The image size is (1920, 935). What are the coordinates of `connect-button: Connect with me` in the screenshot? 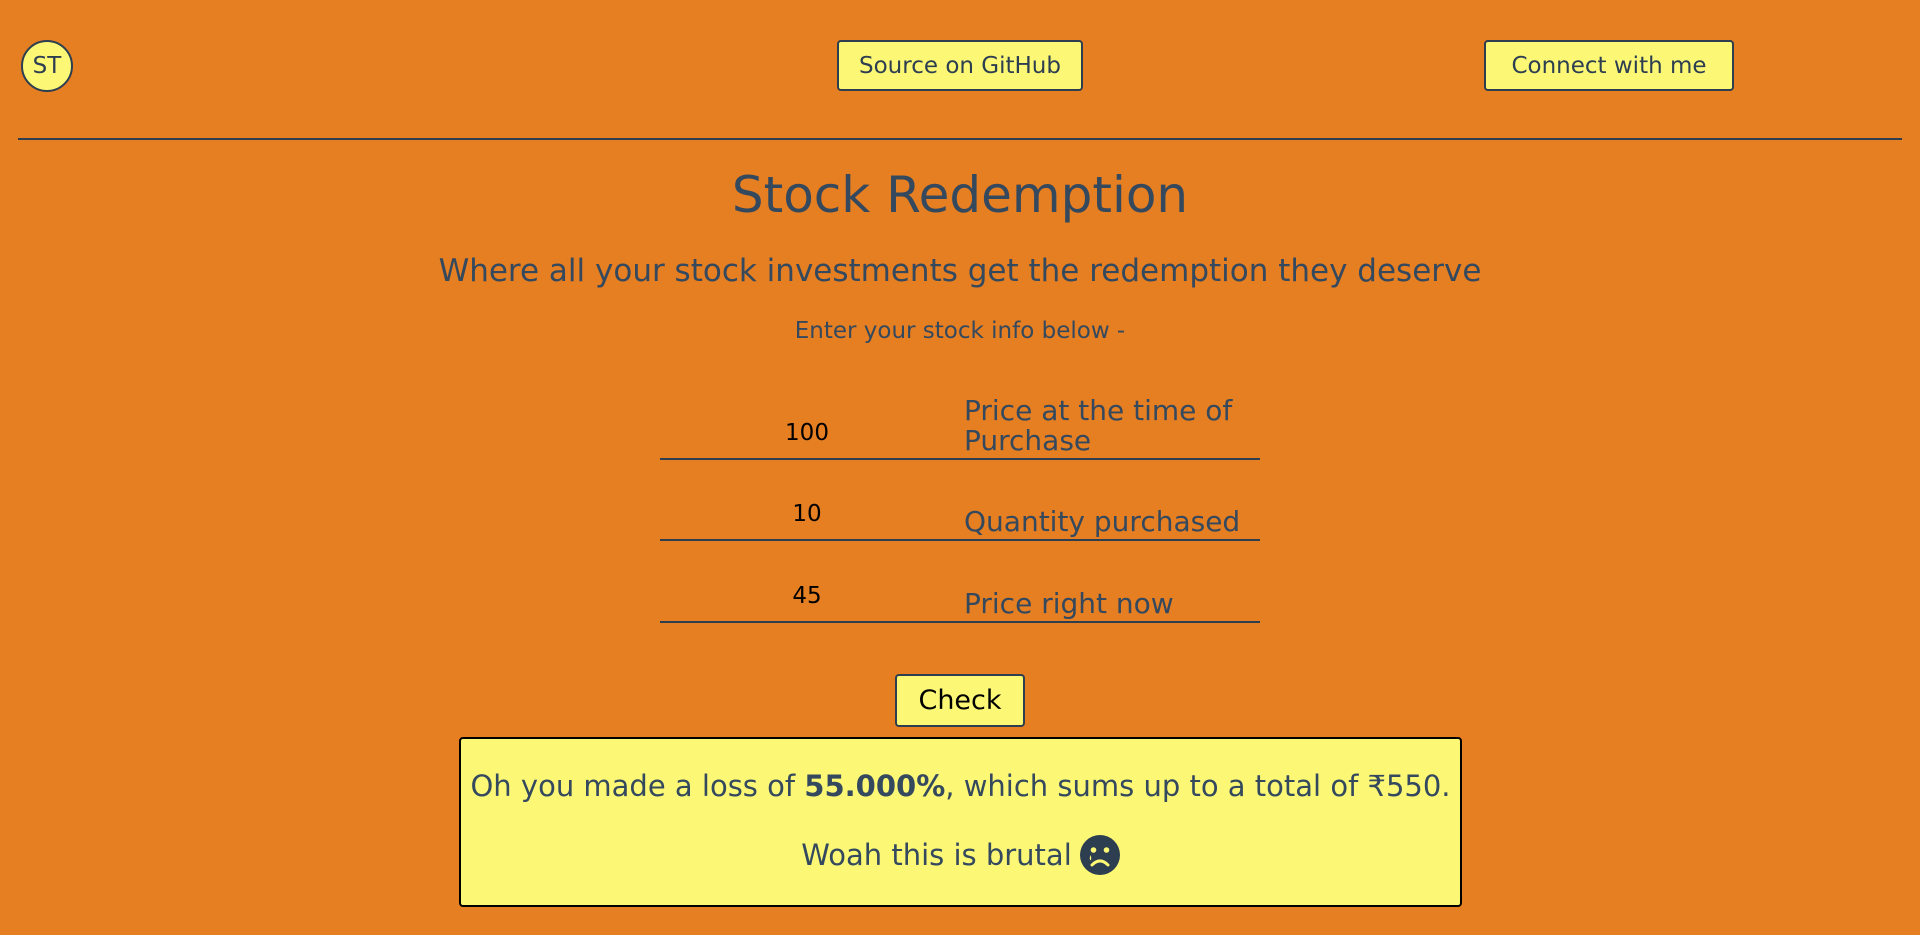 It's located at (1609, 65).